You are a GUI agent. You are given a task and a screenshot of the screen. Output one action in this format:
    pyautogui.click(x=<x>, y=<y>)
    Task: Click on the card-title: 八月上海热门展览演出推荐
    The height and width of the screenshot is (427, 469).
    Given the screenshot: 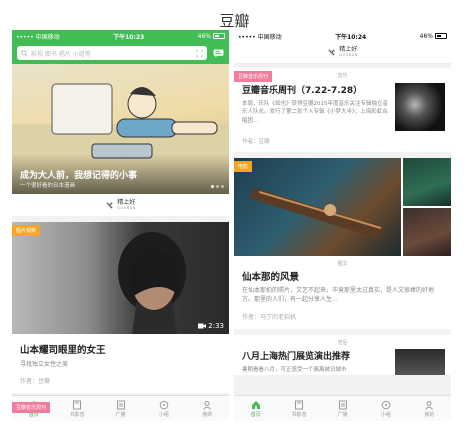 What is the action you would take?
    pyautogui.click(x=315, y=355)
    